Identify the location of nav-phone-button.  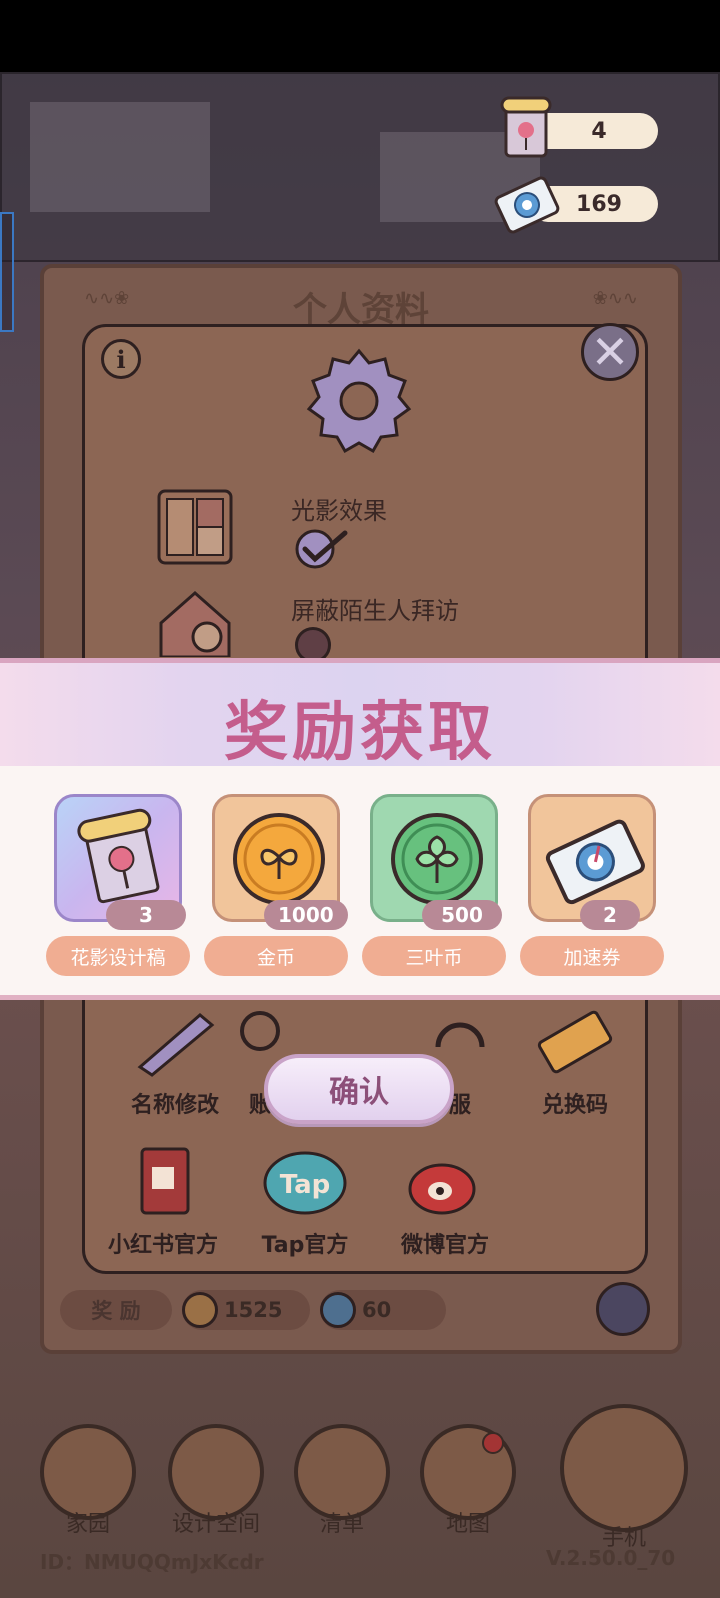
(624, 1468).